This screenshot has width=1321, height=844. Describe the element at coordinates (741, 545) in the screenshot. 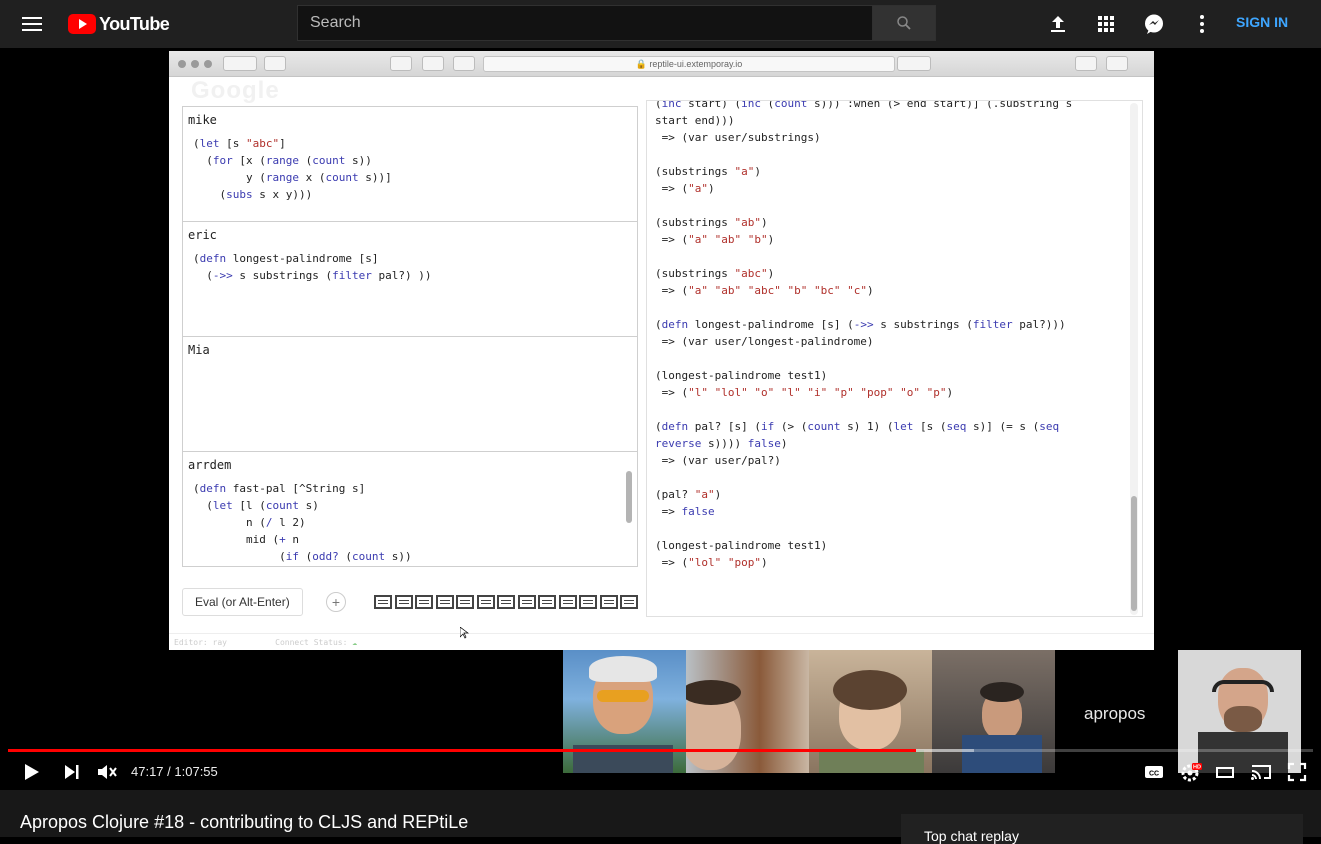

I see `code-line: (longest-palindrome test1)` at that location.